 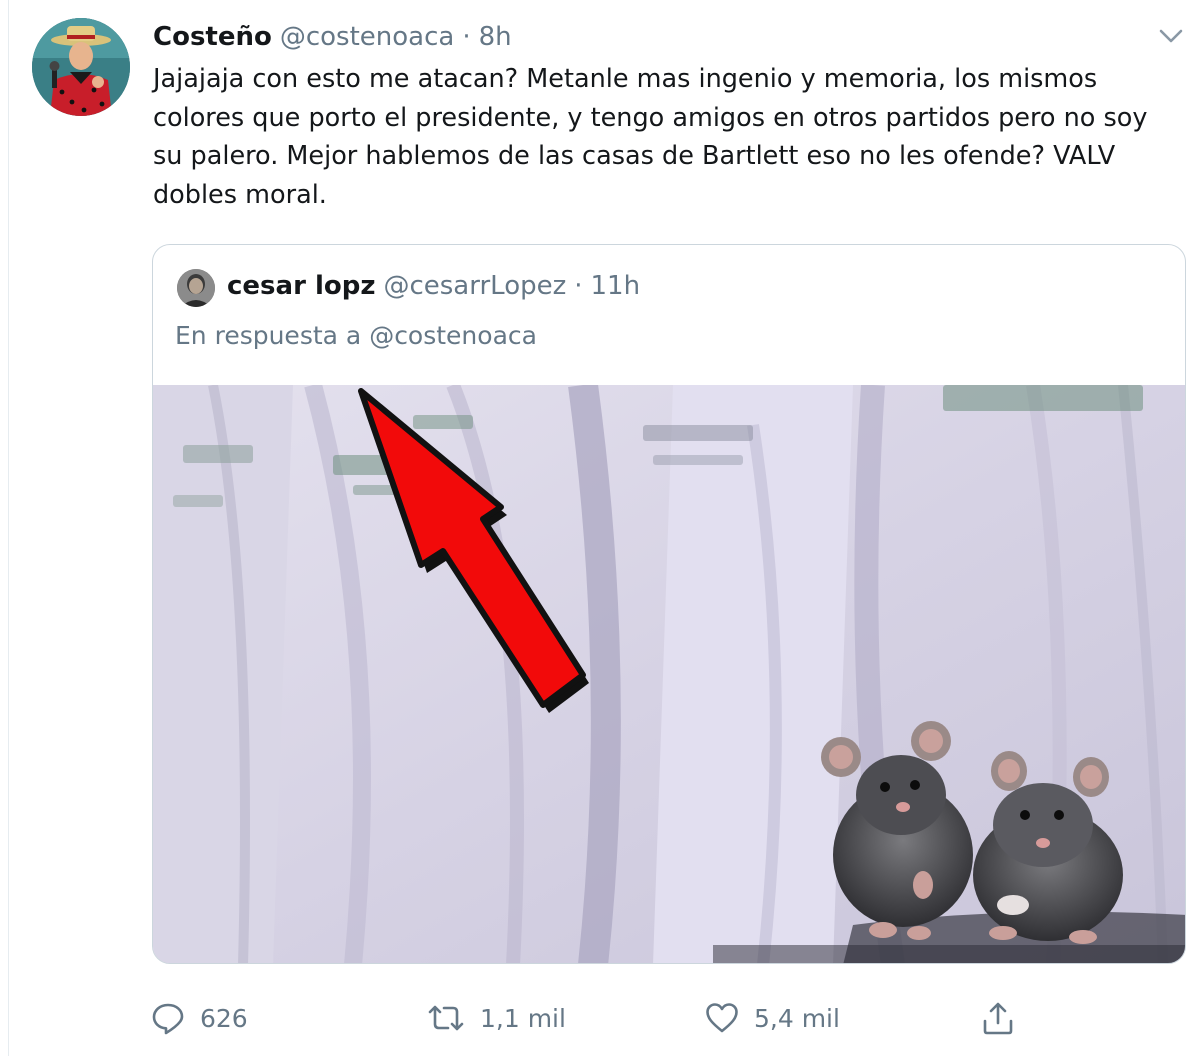 I want to click on quoted-author-handle: @cesarrLopez, so click(x=475, y=286).